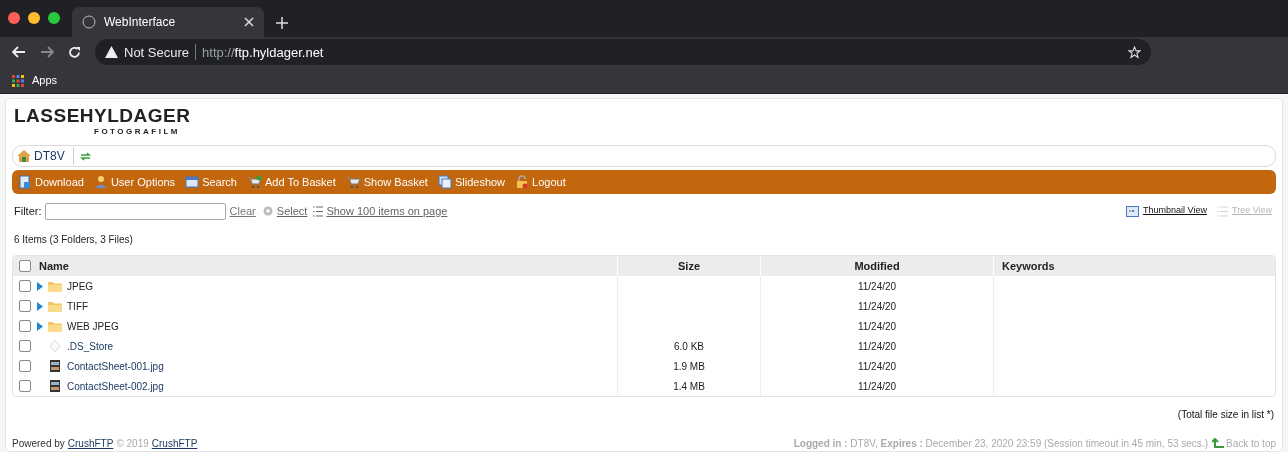 The image size is (1288, 452). What do you see at coordinates (282, 22) in the screenshot?
I see `new-tab-icon` at bounding box center [282, 22].